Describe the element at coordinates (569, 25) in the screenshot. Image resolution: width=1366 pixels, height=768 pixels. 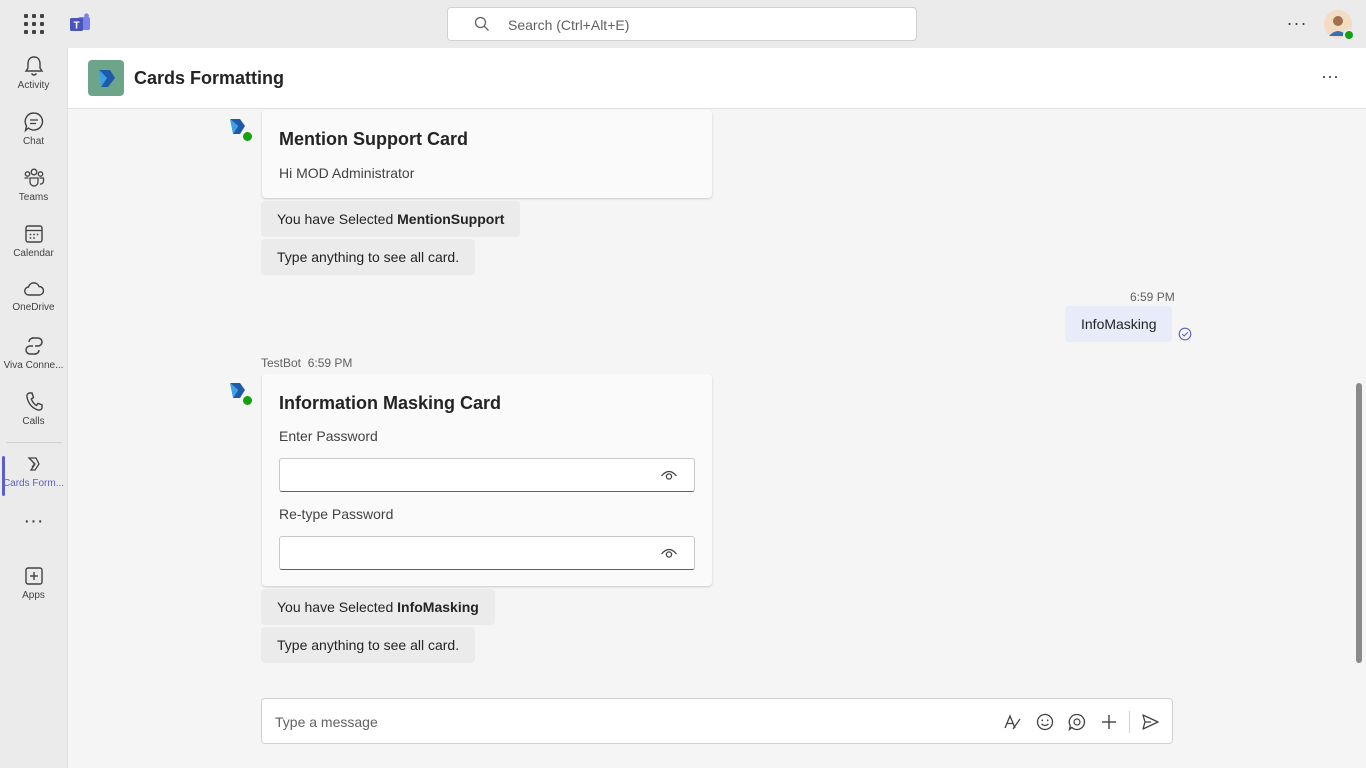
I see `search-placeholder: Search (Ctrl+Alt+E)` at that location.